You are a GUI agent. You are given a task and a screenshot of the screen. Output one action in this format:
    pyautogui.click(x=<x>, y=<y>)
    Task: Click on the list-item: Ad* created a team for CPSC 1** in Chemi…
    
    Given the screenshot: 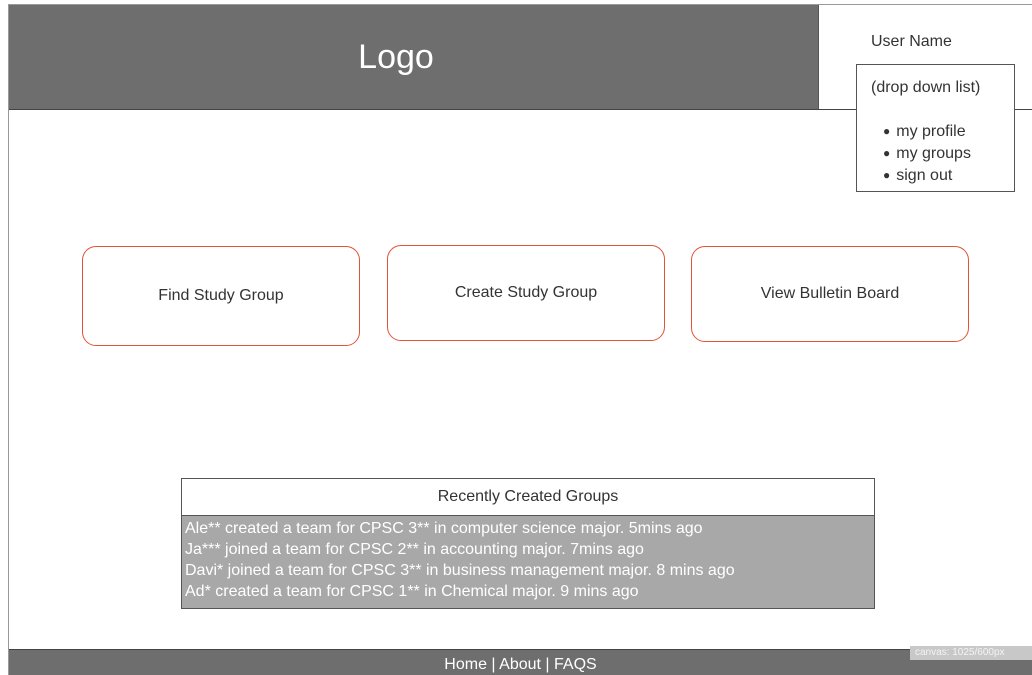 What is the action you would take?
    pyautogui.click(x=528, y=591)
    